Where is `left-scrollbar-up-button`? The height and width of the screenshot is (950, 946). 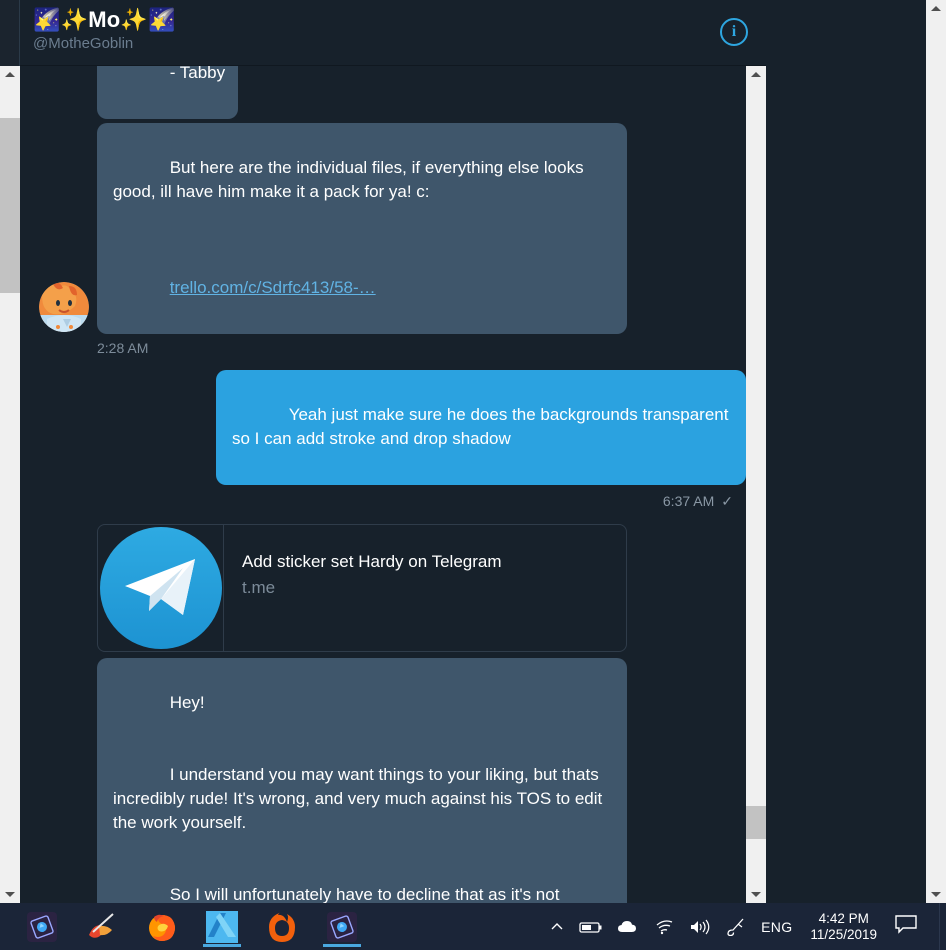 left-scrollbar-up-button is located at coordinates (10, 74).